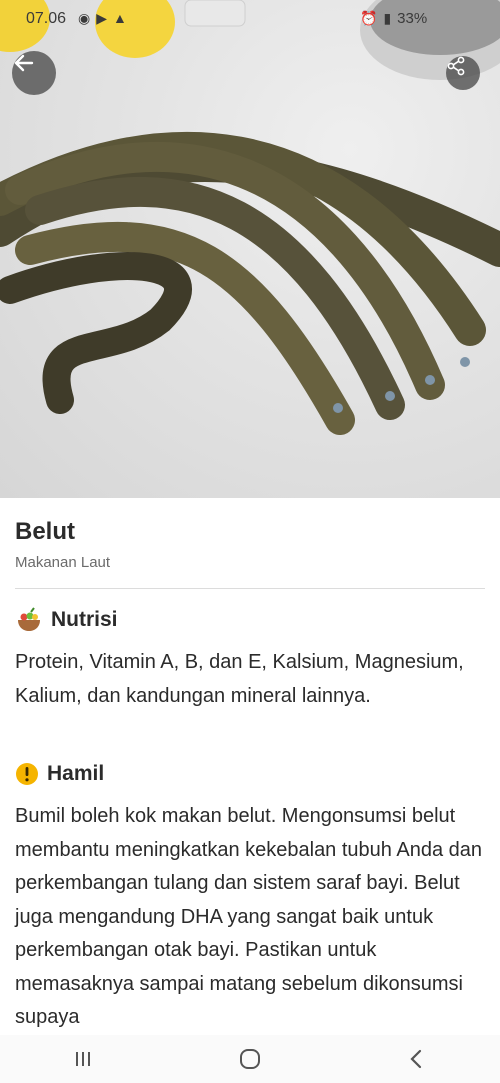  Describe the element at coordinates (120, 18) in the screenshot. I see `alert-icon: ▲` at that location.